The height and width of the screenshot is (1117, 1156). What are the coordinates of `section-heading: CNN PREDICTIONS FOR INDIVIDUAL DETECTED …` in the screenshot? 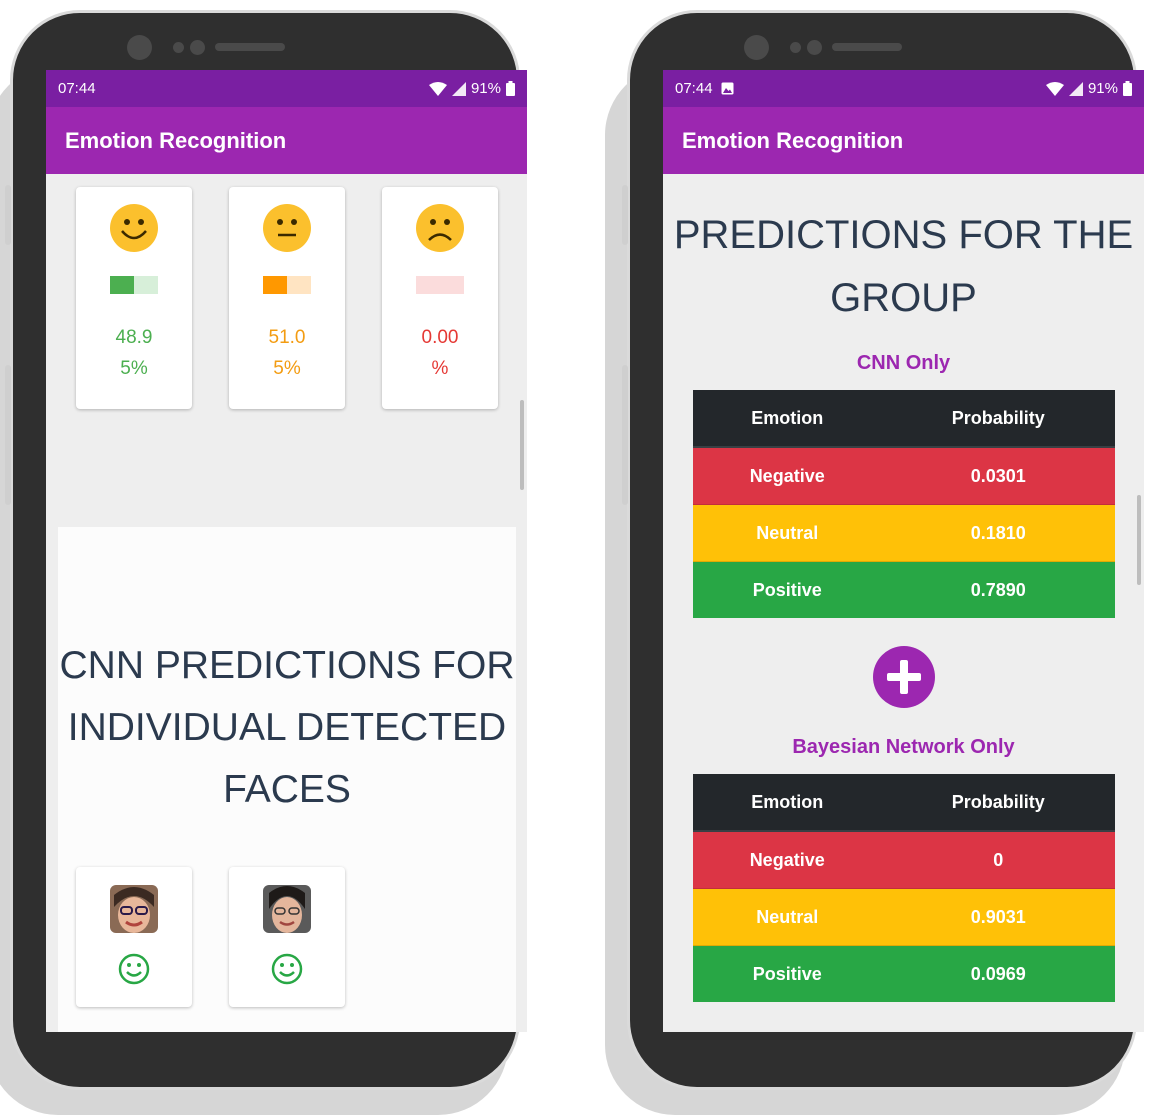 It's located at (287, 727).